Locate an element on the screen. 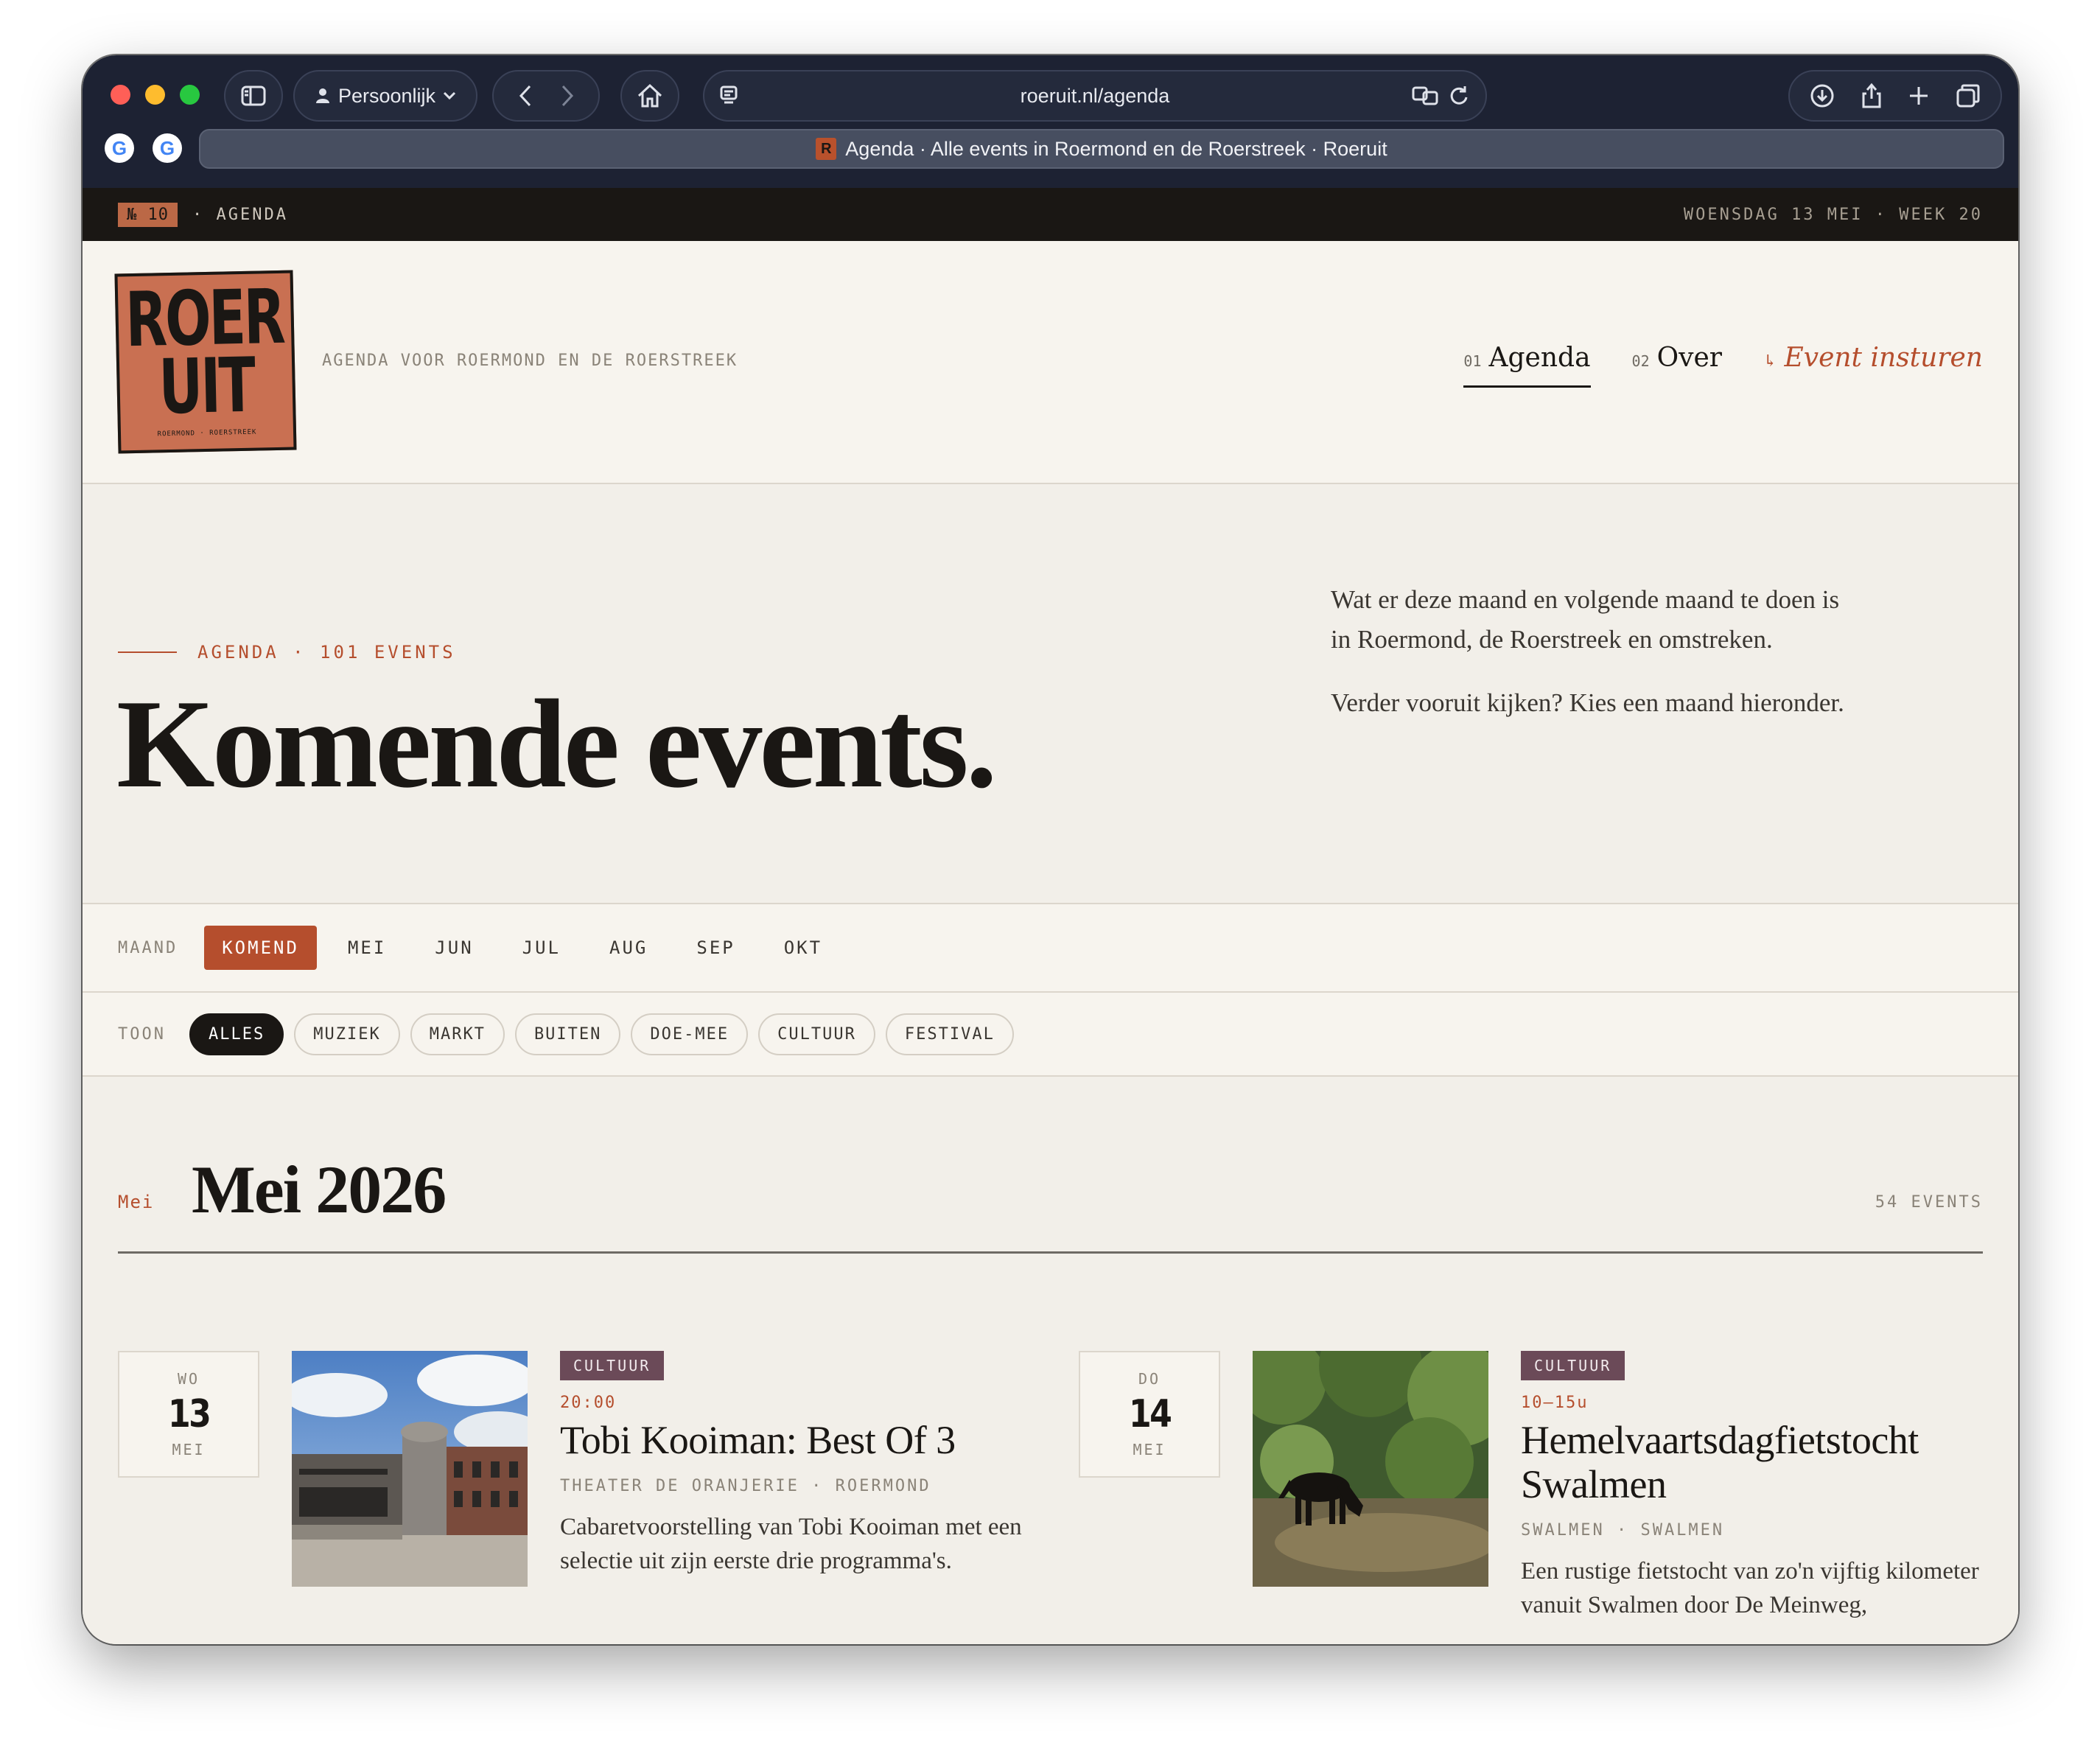  category-filter-label: TOON is located at coordinates (142, 1034).